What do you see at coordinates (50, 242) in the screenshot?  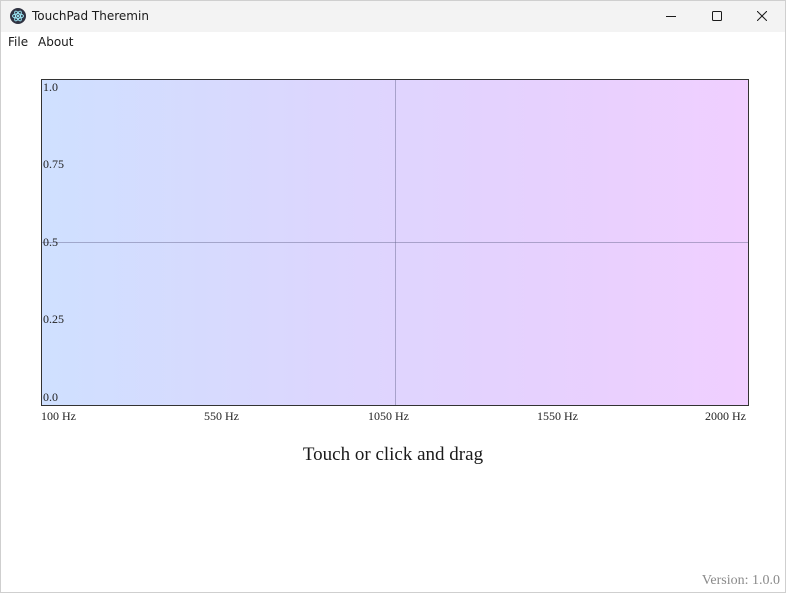 I see `y-tick-label: 0.5` at bounding box center [50, 242].